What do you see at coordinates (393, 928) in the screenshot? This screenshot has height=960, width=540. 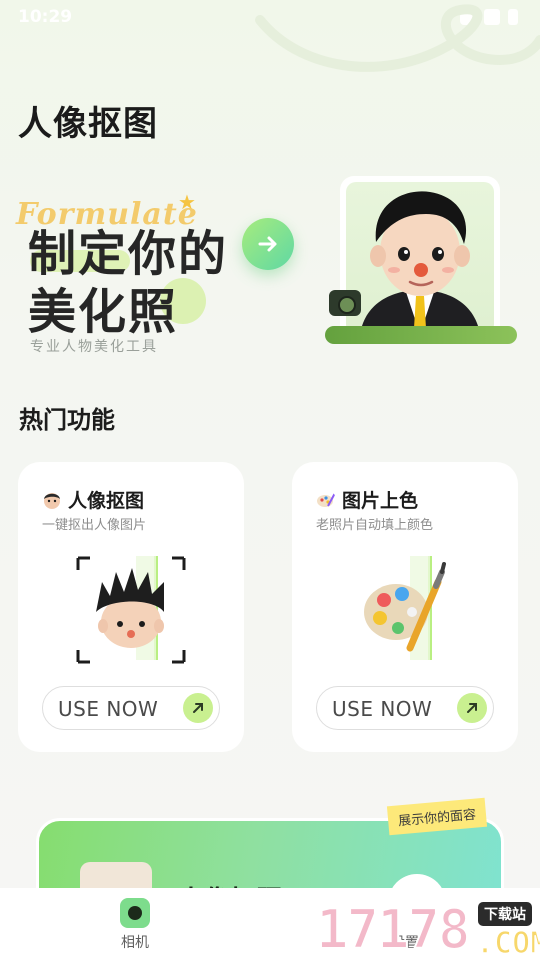 I see `watermark-digits: 17178` at bounding box center [393, 928].